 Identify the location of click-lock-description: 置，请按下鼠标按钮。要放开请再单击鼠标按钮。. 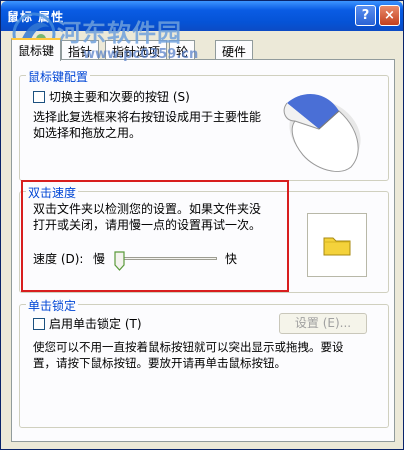
(159, 363).